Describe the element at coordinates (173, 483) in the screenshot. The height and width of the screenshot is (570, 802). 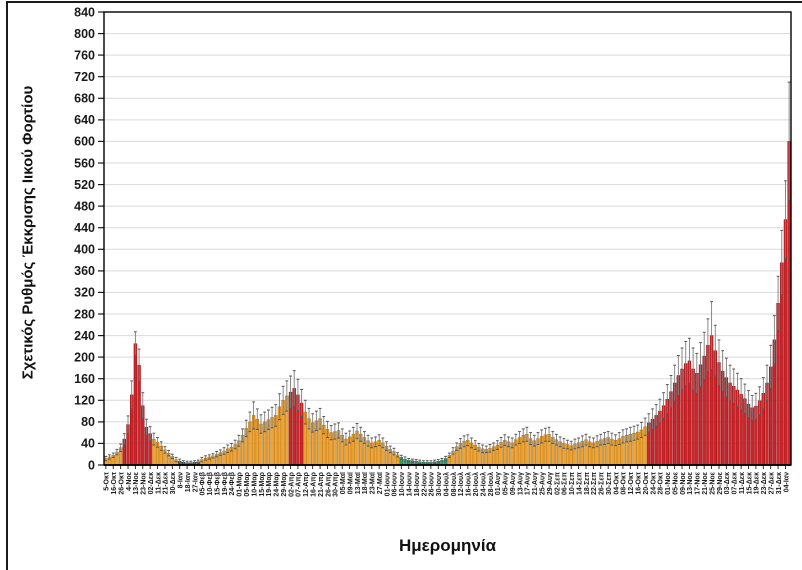
I see `x-tick-label: 30-Δεκ` at that location.